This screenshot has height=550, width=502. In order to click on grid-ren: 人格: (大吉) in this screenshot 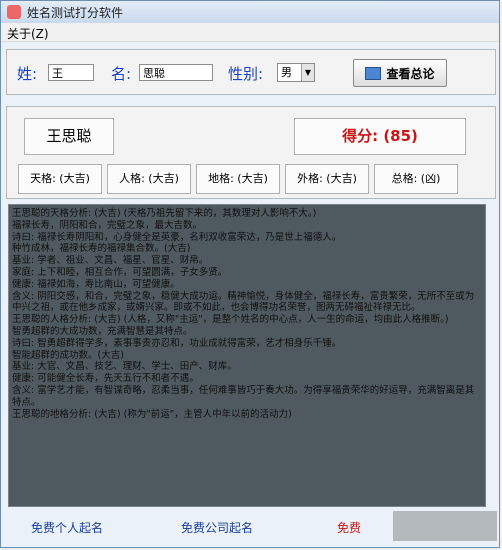, I will do `click(149, 179)`.